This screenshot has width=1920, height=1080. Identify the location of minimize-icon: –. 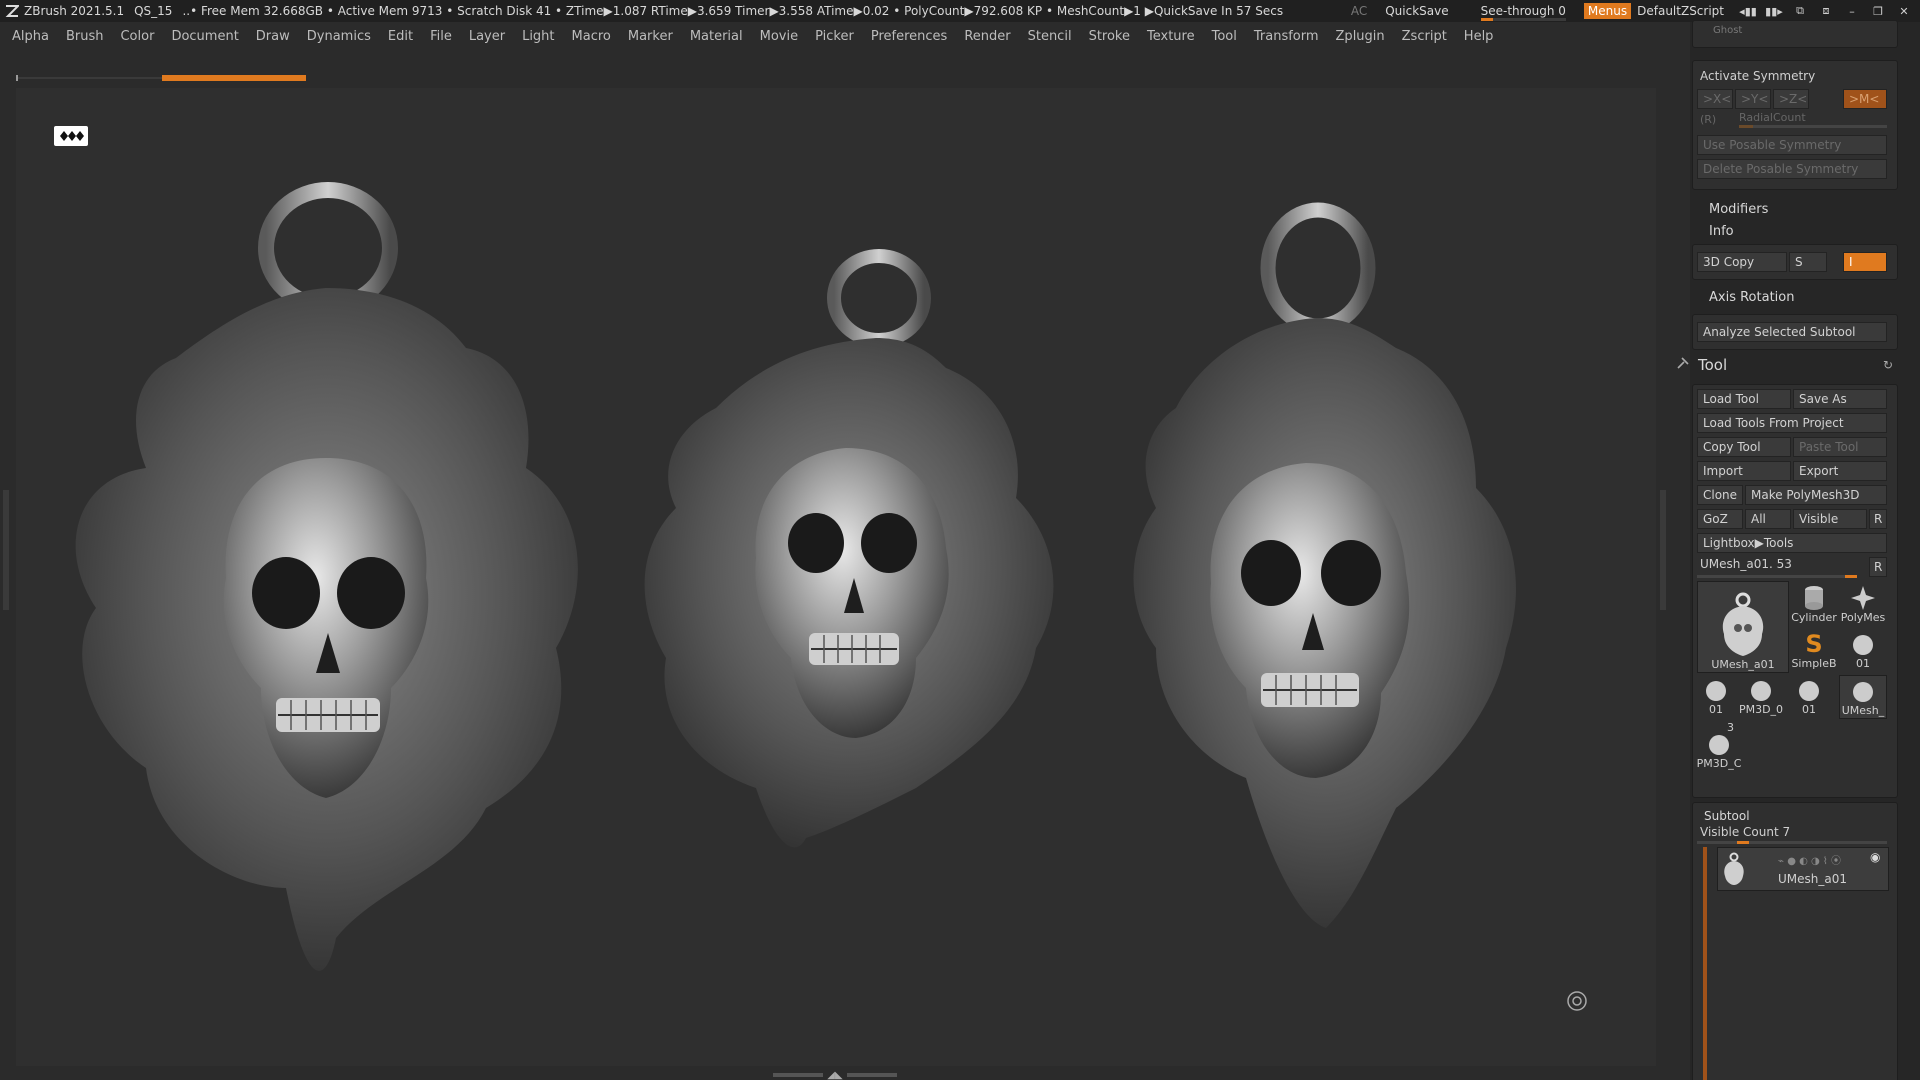
(1852, 11).